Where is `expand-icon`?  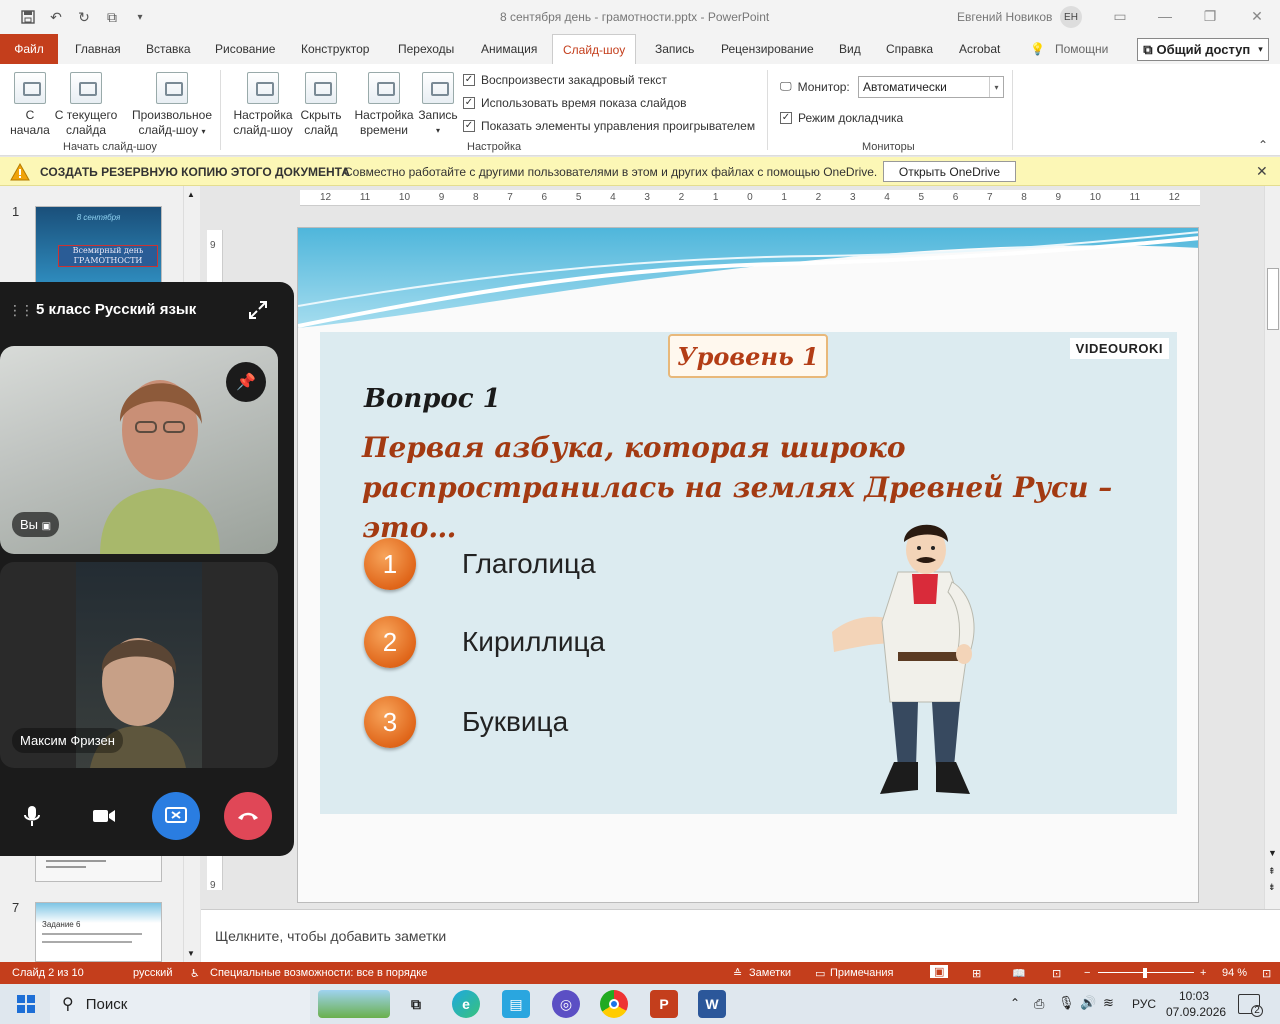 expand-icon is located at coordinates (258, 310).